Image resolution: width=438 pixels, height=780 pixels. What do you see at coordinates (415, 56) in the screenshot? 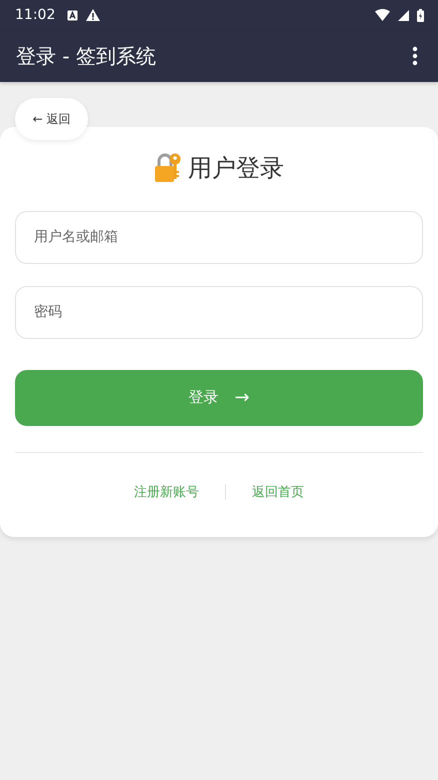
I see `more-menu-icon` at bounding box center [415, 56].